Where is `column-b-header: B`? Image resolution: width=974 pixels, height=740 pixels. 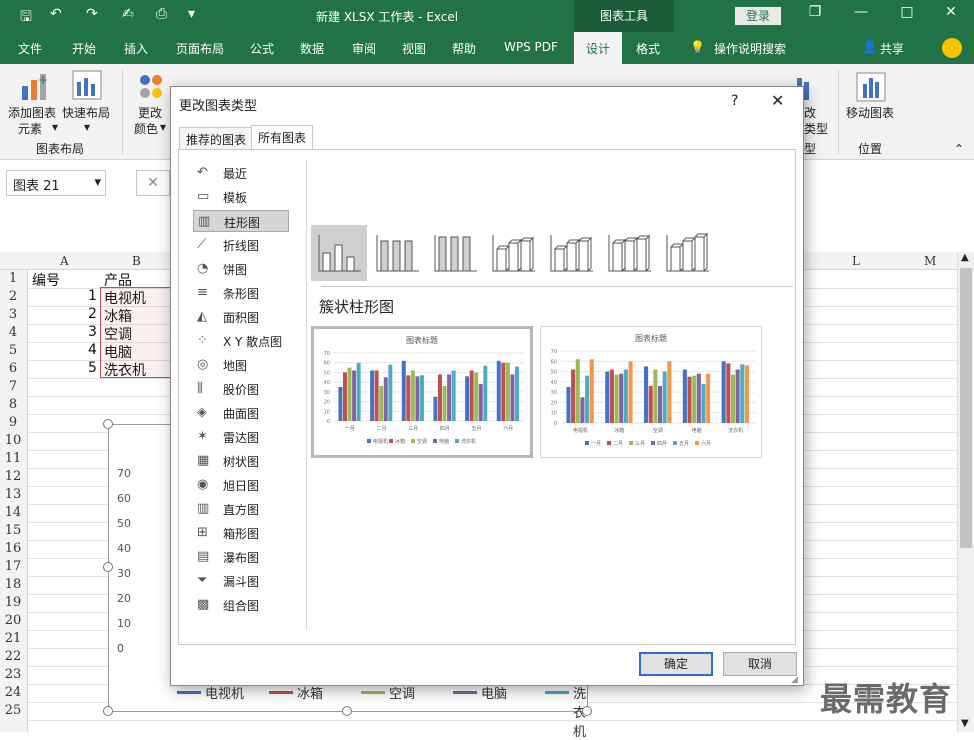 column-b-header: B is located at coordinates (136, 261).